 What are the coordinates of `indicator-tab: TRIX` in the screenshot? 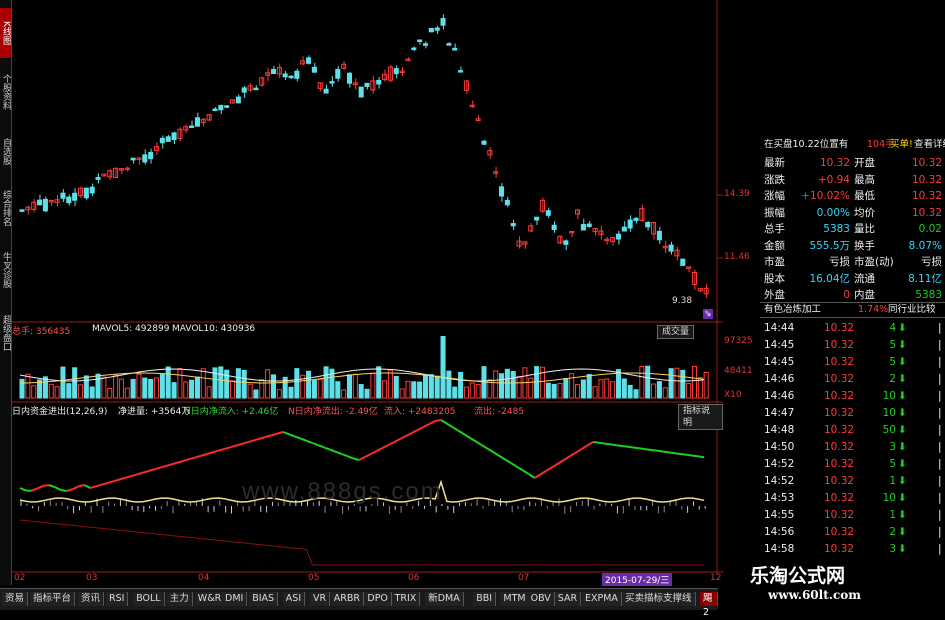 It's located at (406, 599).